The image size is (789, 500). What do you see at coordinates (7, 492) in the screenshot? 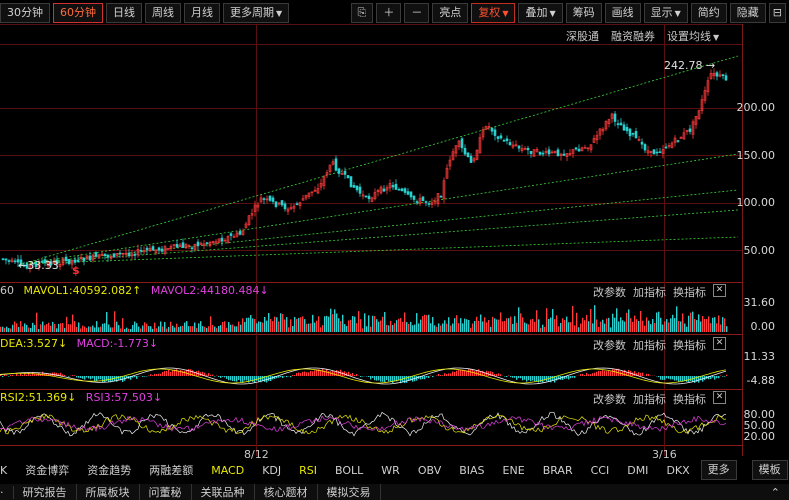
I see `bottom-tab-edge: ·` at bounding box center [7, 492].